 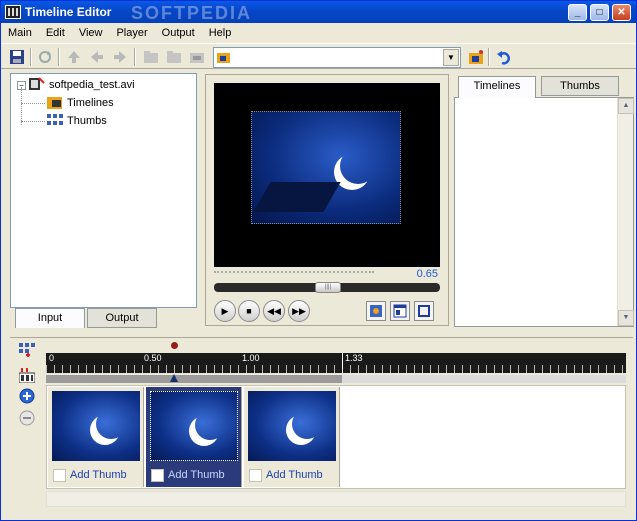 I want to click on save-icon, so click(x=17, y=57).